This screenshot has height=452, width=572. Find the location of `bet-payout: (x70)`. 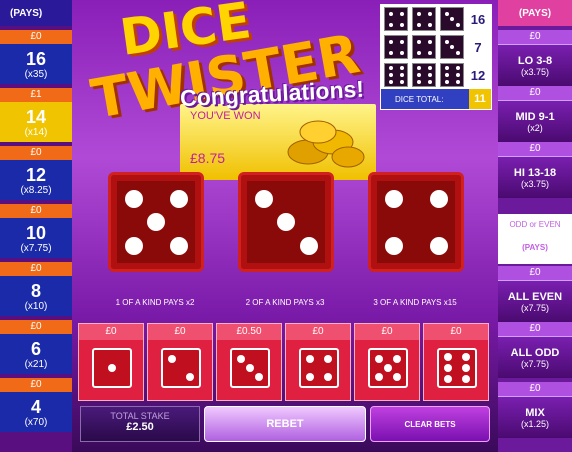

bet-payout: (x70) is located at coordinates (36, 422).